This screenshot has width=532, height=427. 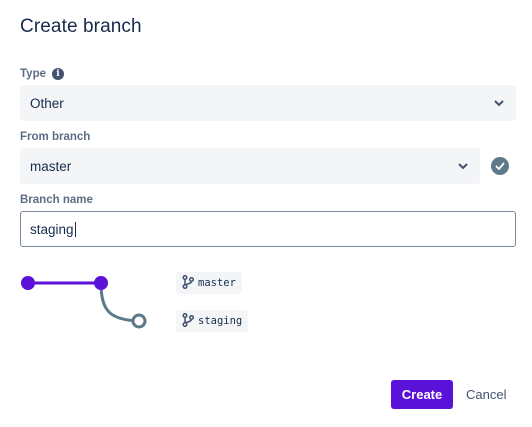 I want to click on from-branch-select: master, so click(x=250, y=166).